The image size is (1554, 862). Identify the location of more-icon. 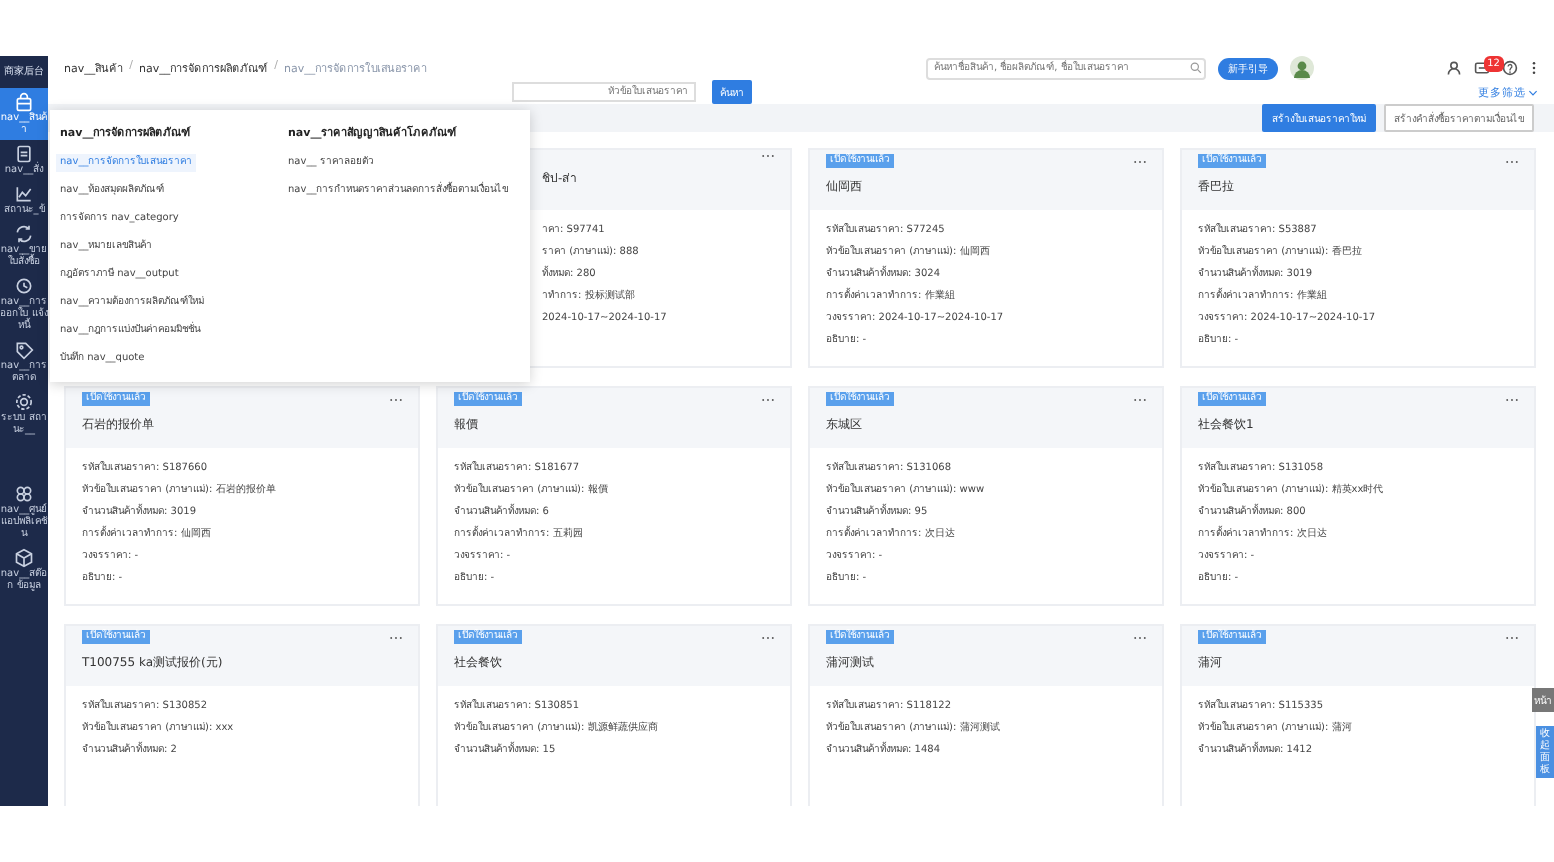
(1534, 68).